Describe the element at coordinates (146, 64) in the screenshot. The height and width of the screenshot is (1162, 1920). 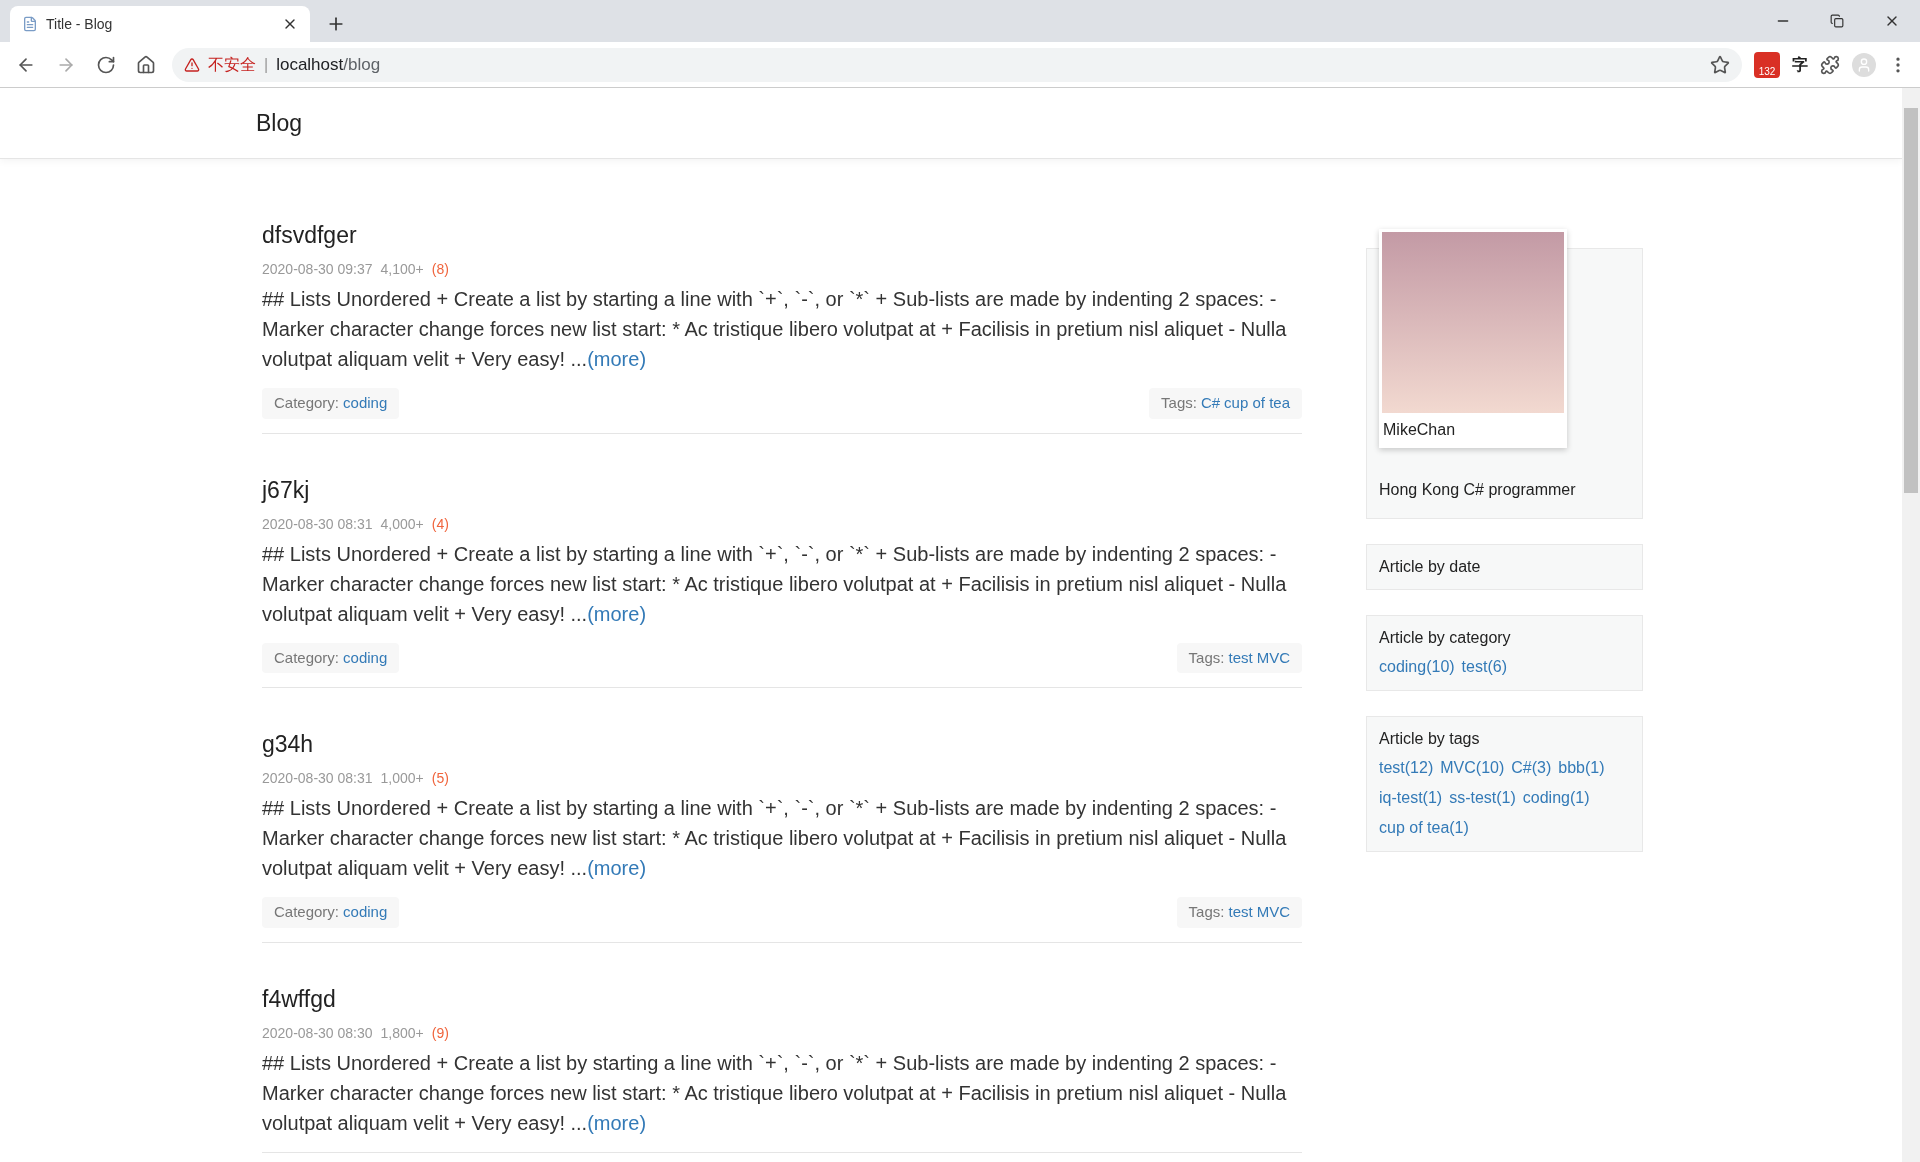
I see `home-icon` at that location.